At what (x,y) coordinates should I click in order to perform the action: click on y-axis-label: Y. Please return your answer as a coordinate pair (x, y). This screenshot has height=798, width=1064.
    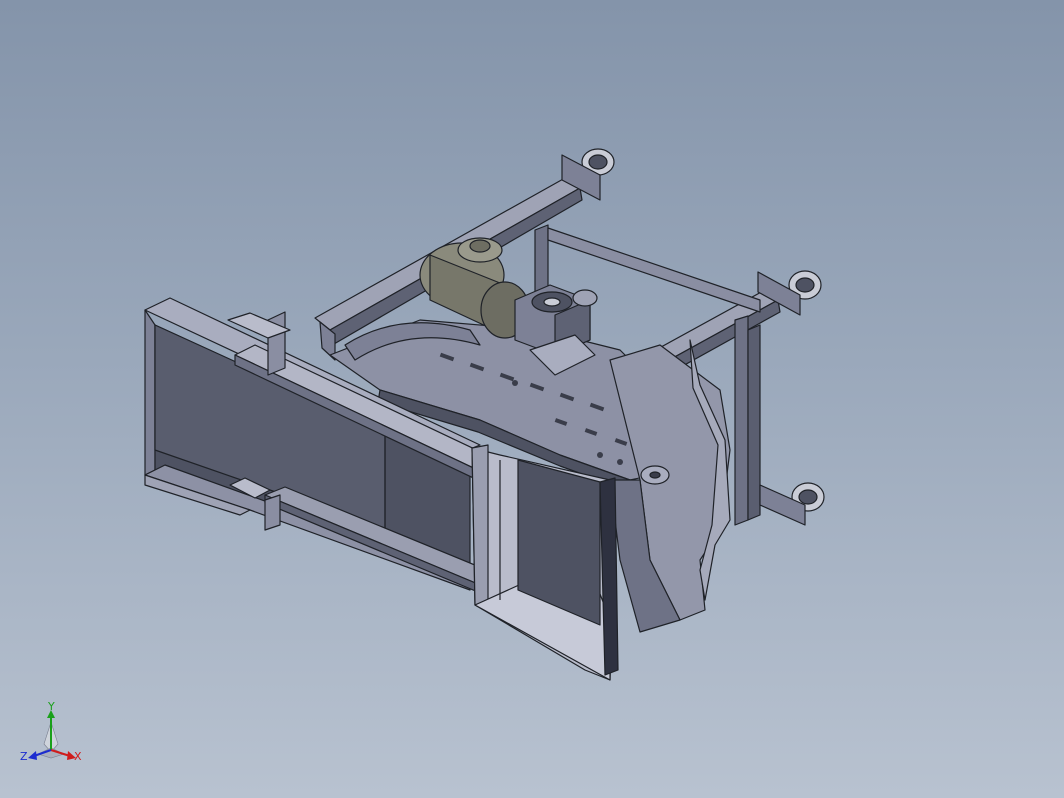
    Looking at the image, I should click on (51, 707).